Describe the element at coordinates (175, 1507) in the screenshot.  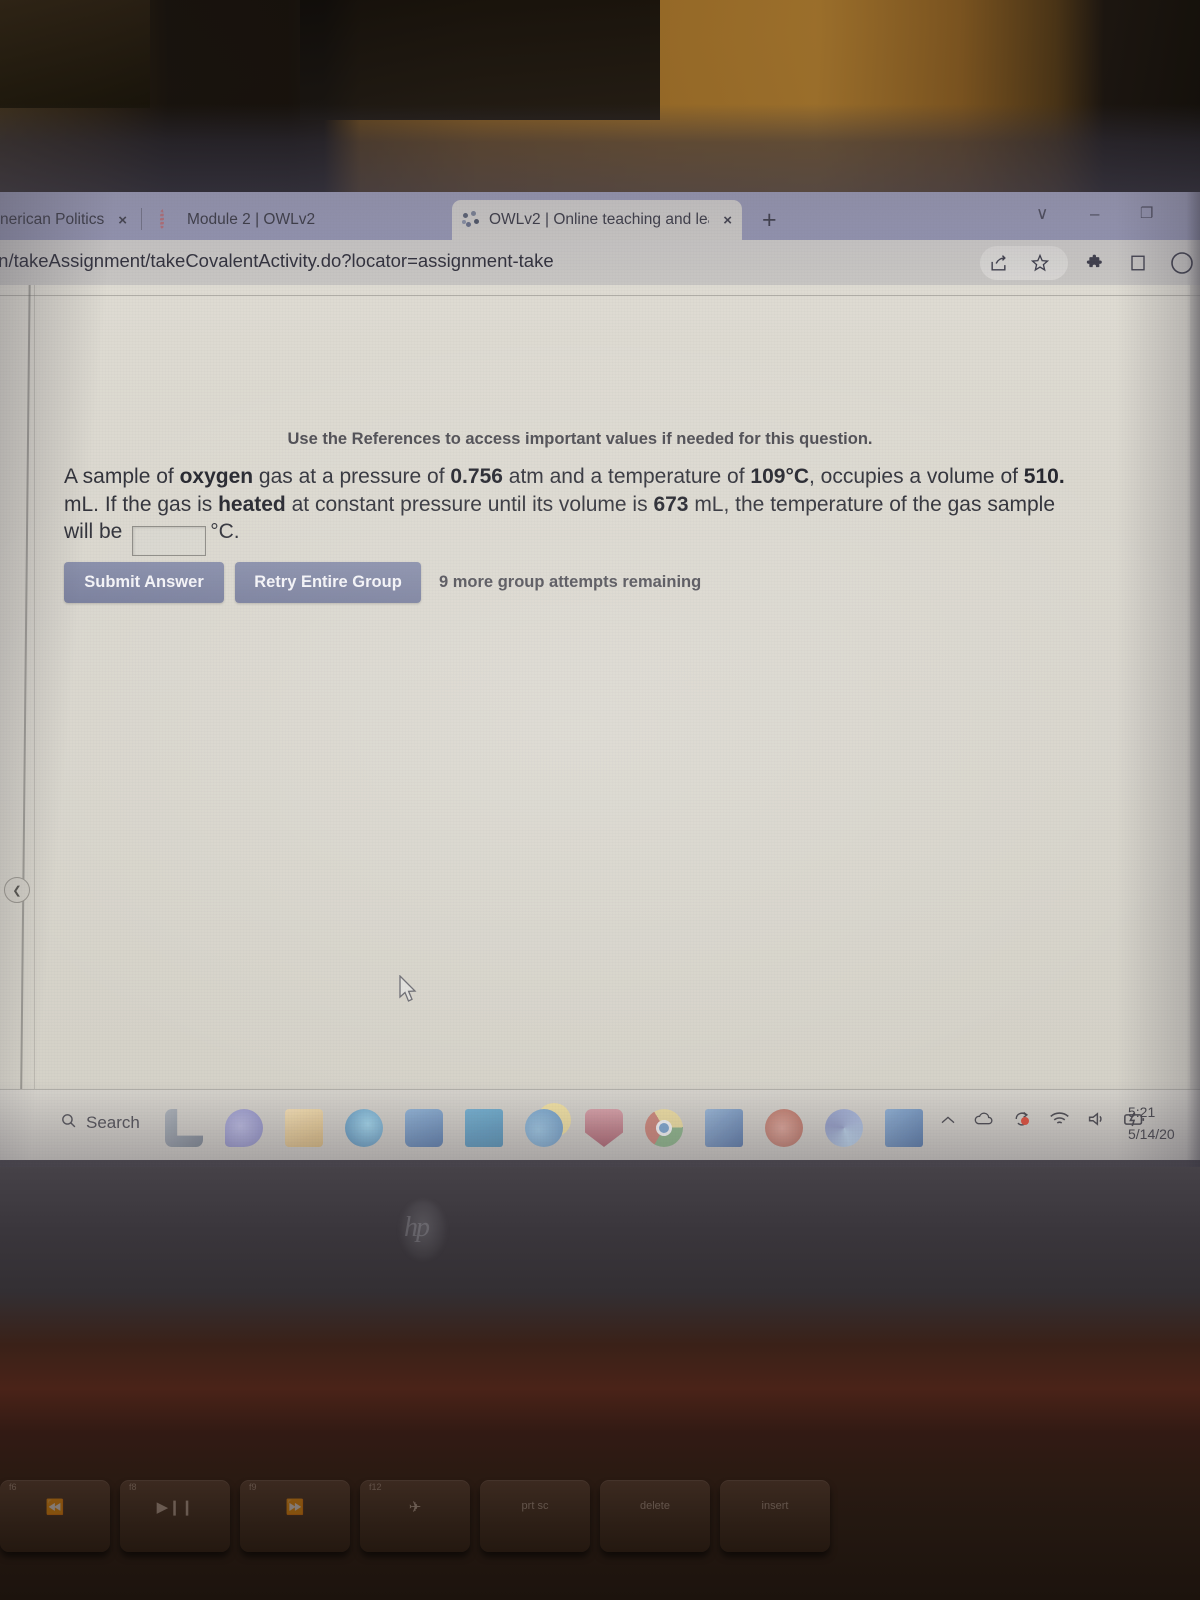
I see `key-glyph: ▶❙❙` at that location.